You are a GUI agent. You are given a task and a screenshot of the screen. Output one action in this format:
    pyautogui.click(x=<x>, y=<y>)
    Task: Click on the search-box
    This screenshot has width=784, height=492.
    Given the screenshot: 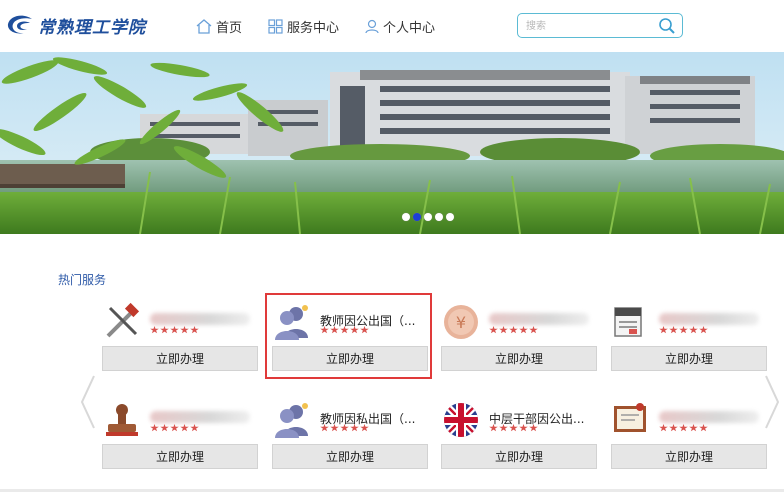 What is the action you would take?
    pyautogui.click(x=600, y=25)
    